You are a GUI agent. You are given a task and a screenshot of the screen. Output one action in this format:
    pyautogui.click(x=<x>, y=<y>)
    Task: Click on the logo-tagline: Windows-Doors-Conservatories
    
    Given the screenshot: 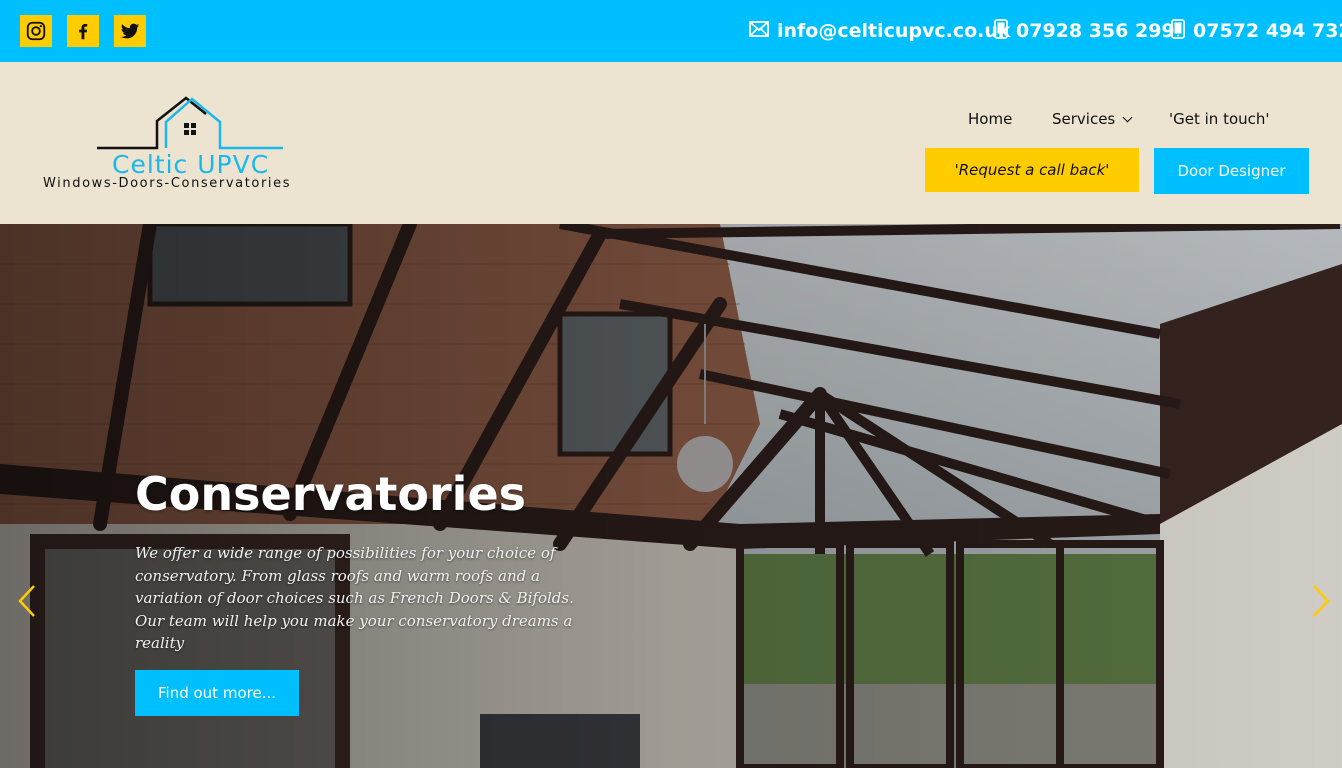 What is the action you would take?
    pyautogui.click(x=167, y=183)
    